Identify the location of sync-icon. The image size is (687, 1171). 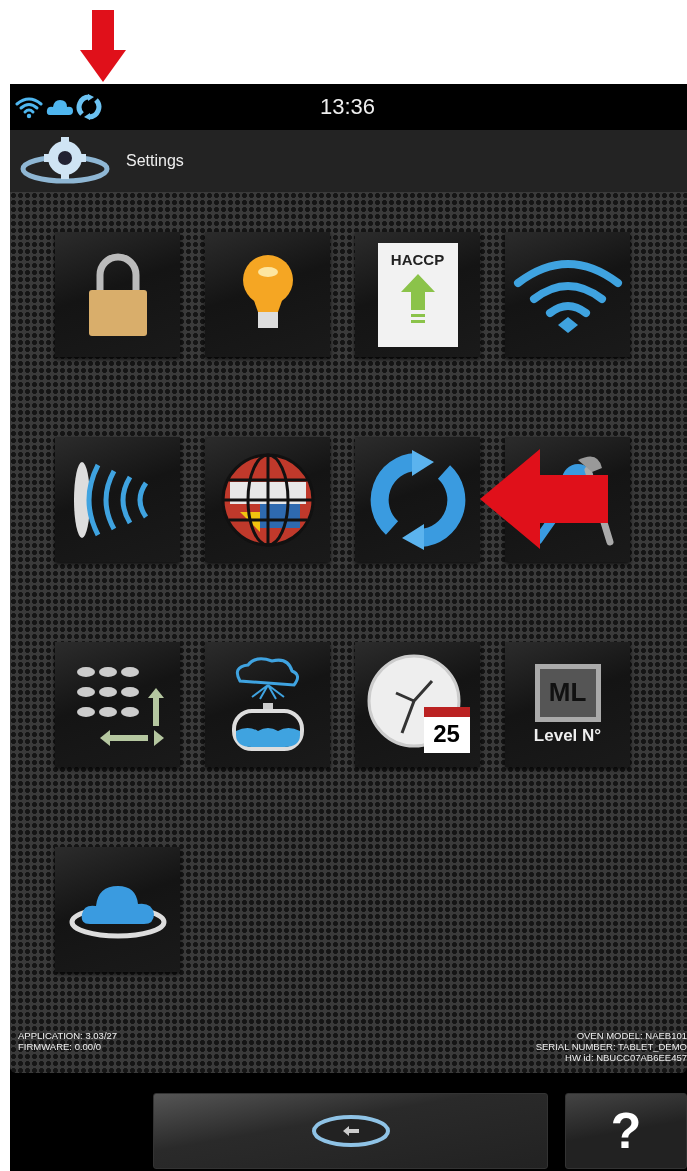
(89, 107).